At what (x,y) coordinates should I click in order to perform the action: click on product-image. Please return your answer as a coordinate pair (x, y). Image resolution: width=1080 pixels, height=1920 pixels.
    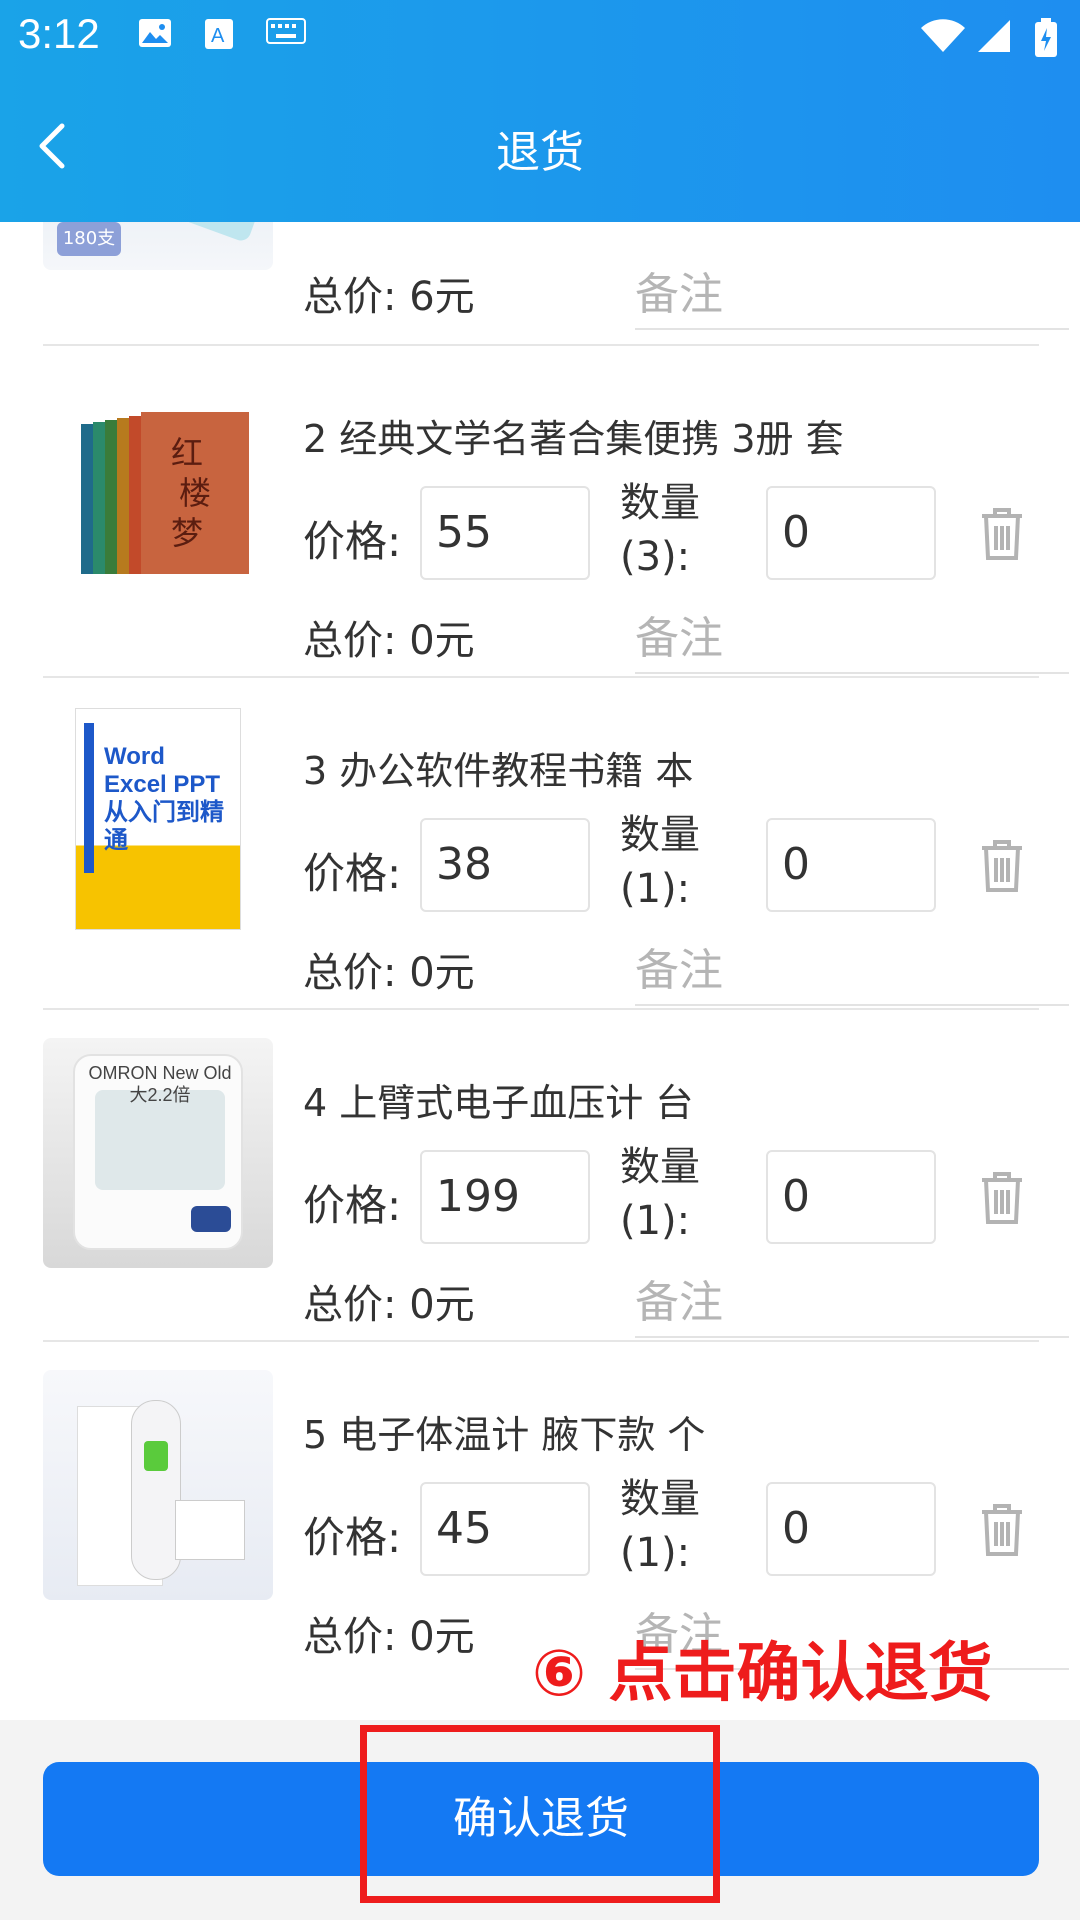
    Looking at the image, I should click on (158, 1485).